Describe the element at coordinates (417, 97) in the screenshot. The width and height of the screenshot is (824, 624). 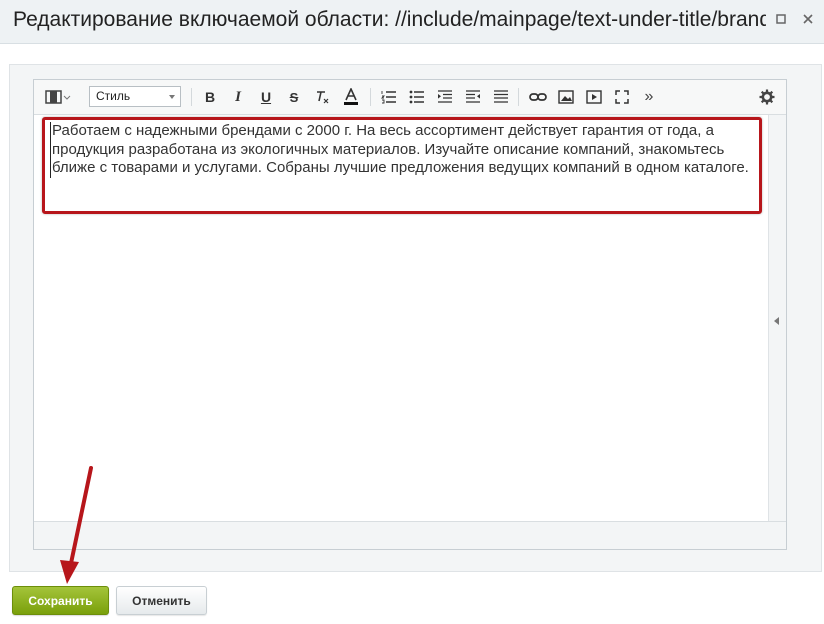
I see `unordered-list-icon` at that location.